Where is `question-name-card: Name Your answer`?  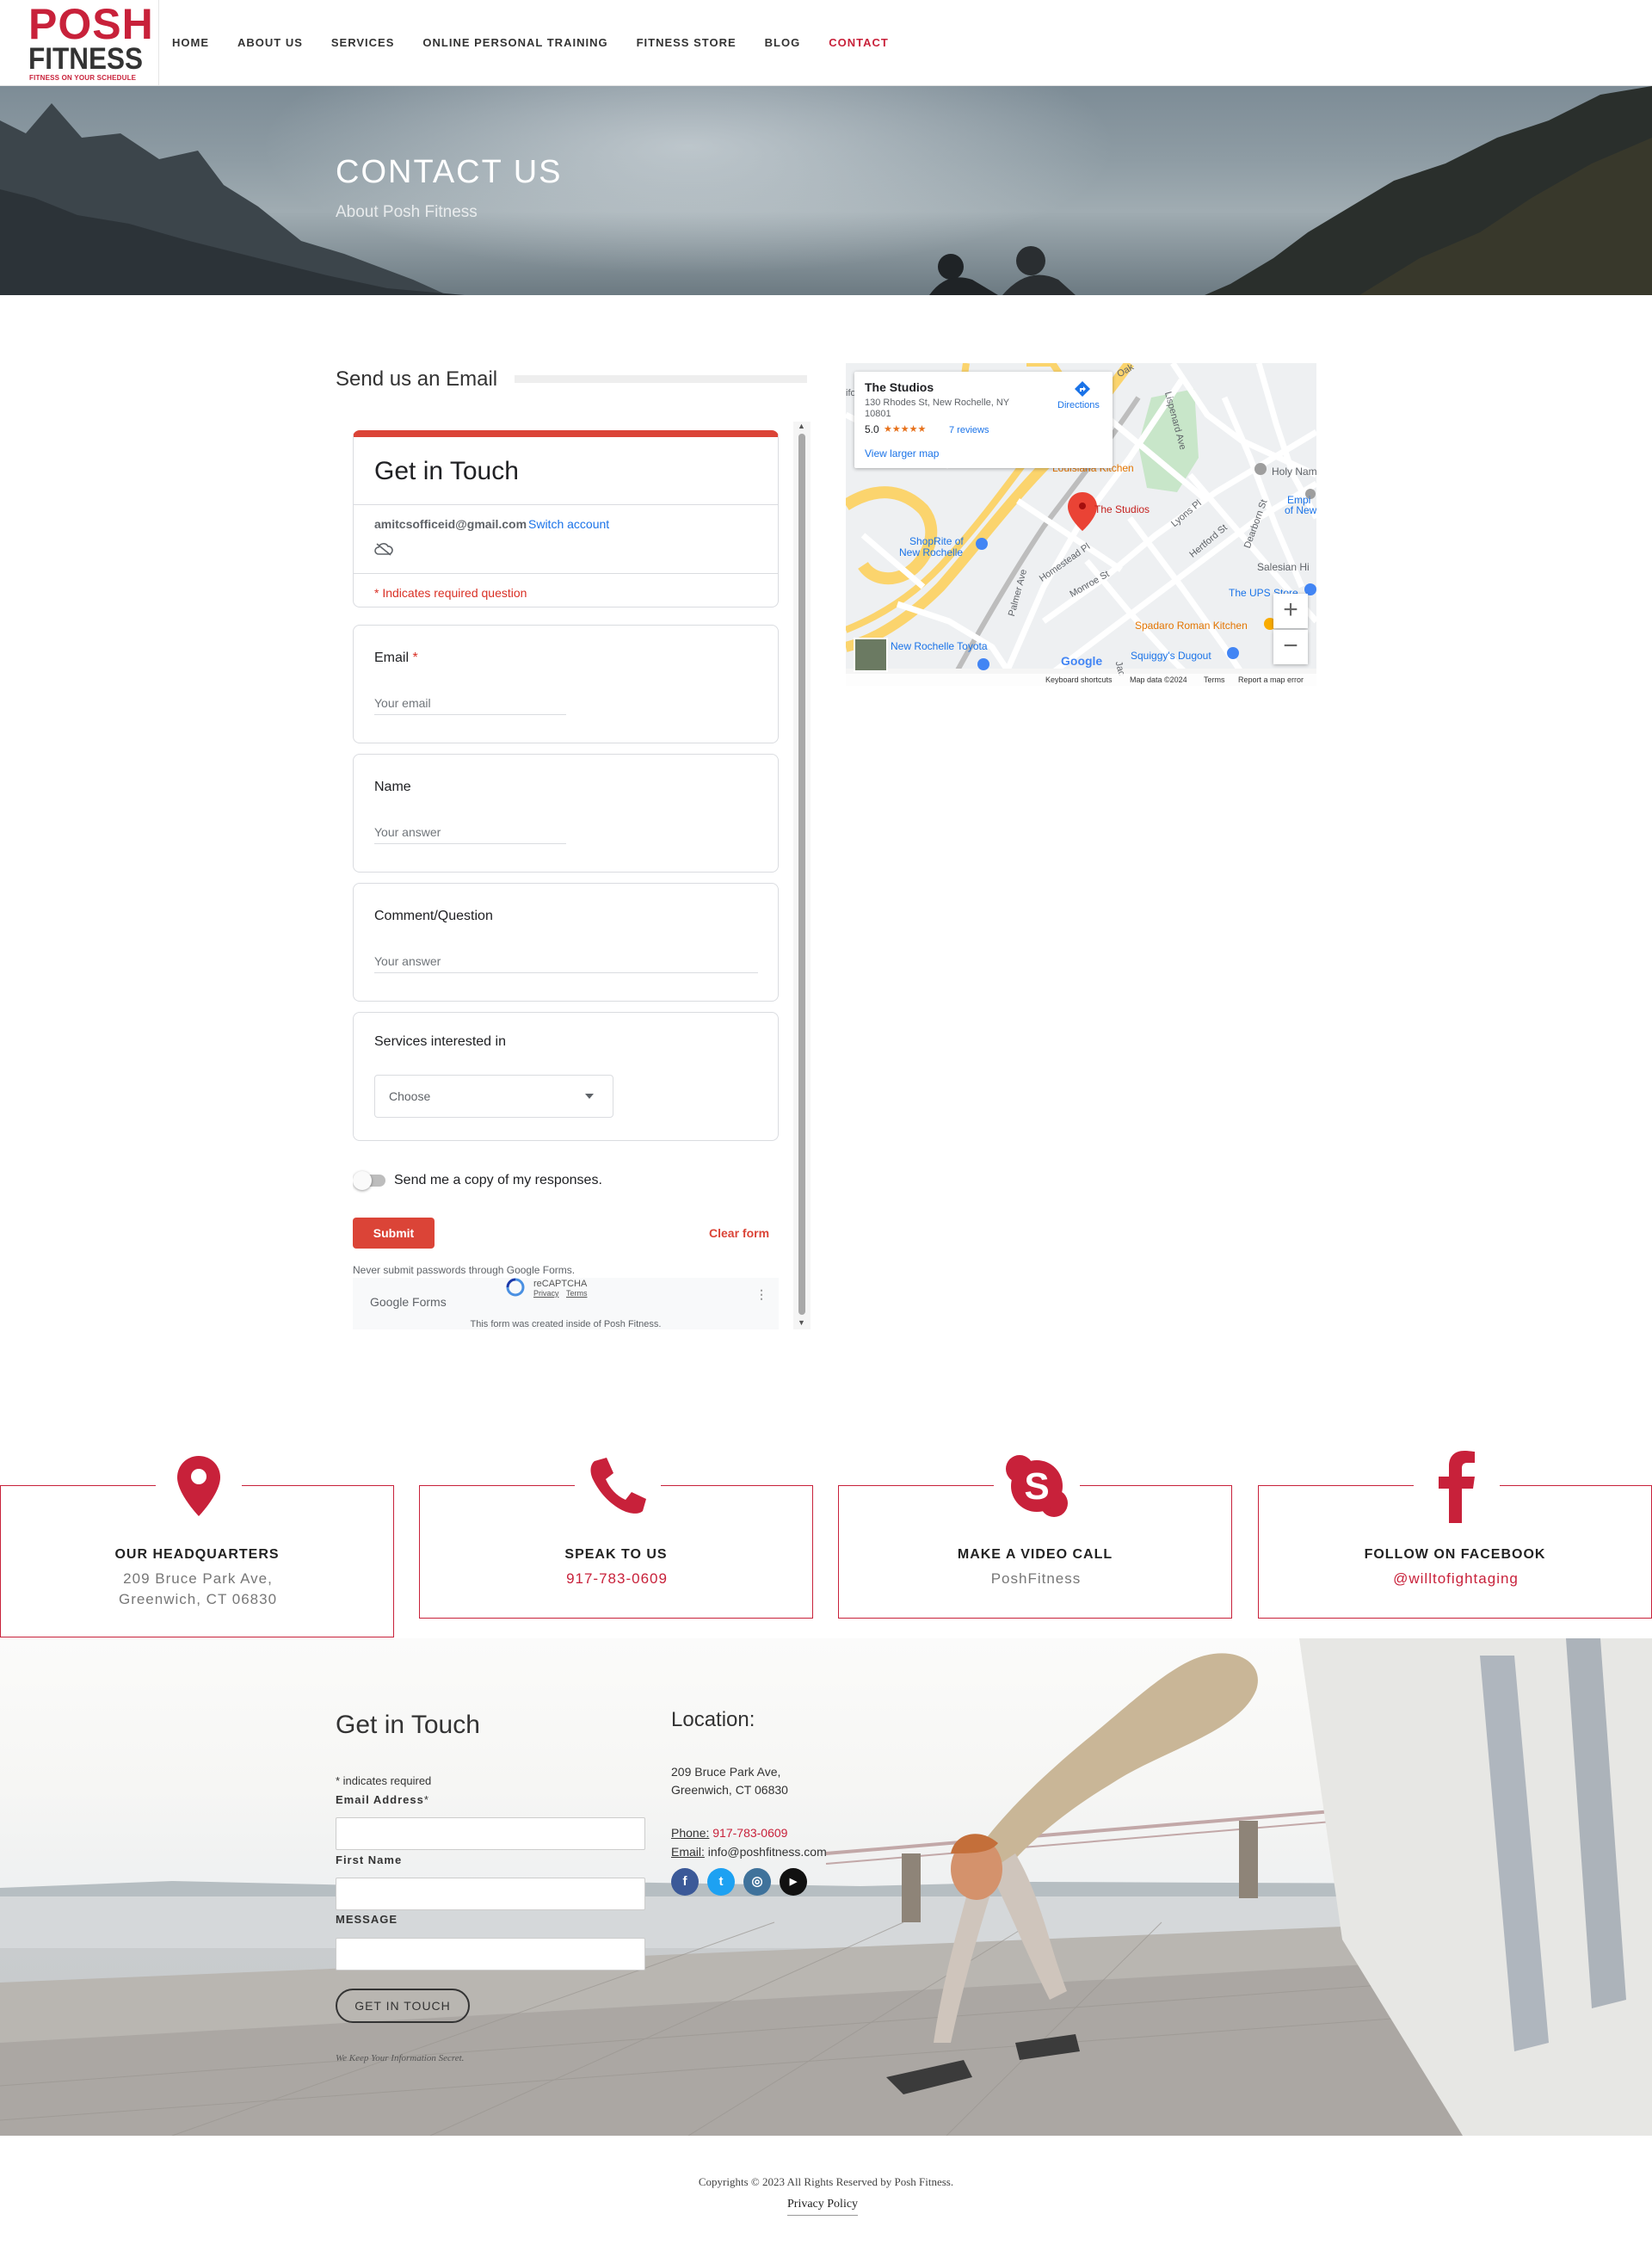
question-name-card: Name Your answer is located at coordinates (566, 813).